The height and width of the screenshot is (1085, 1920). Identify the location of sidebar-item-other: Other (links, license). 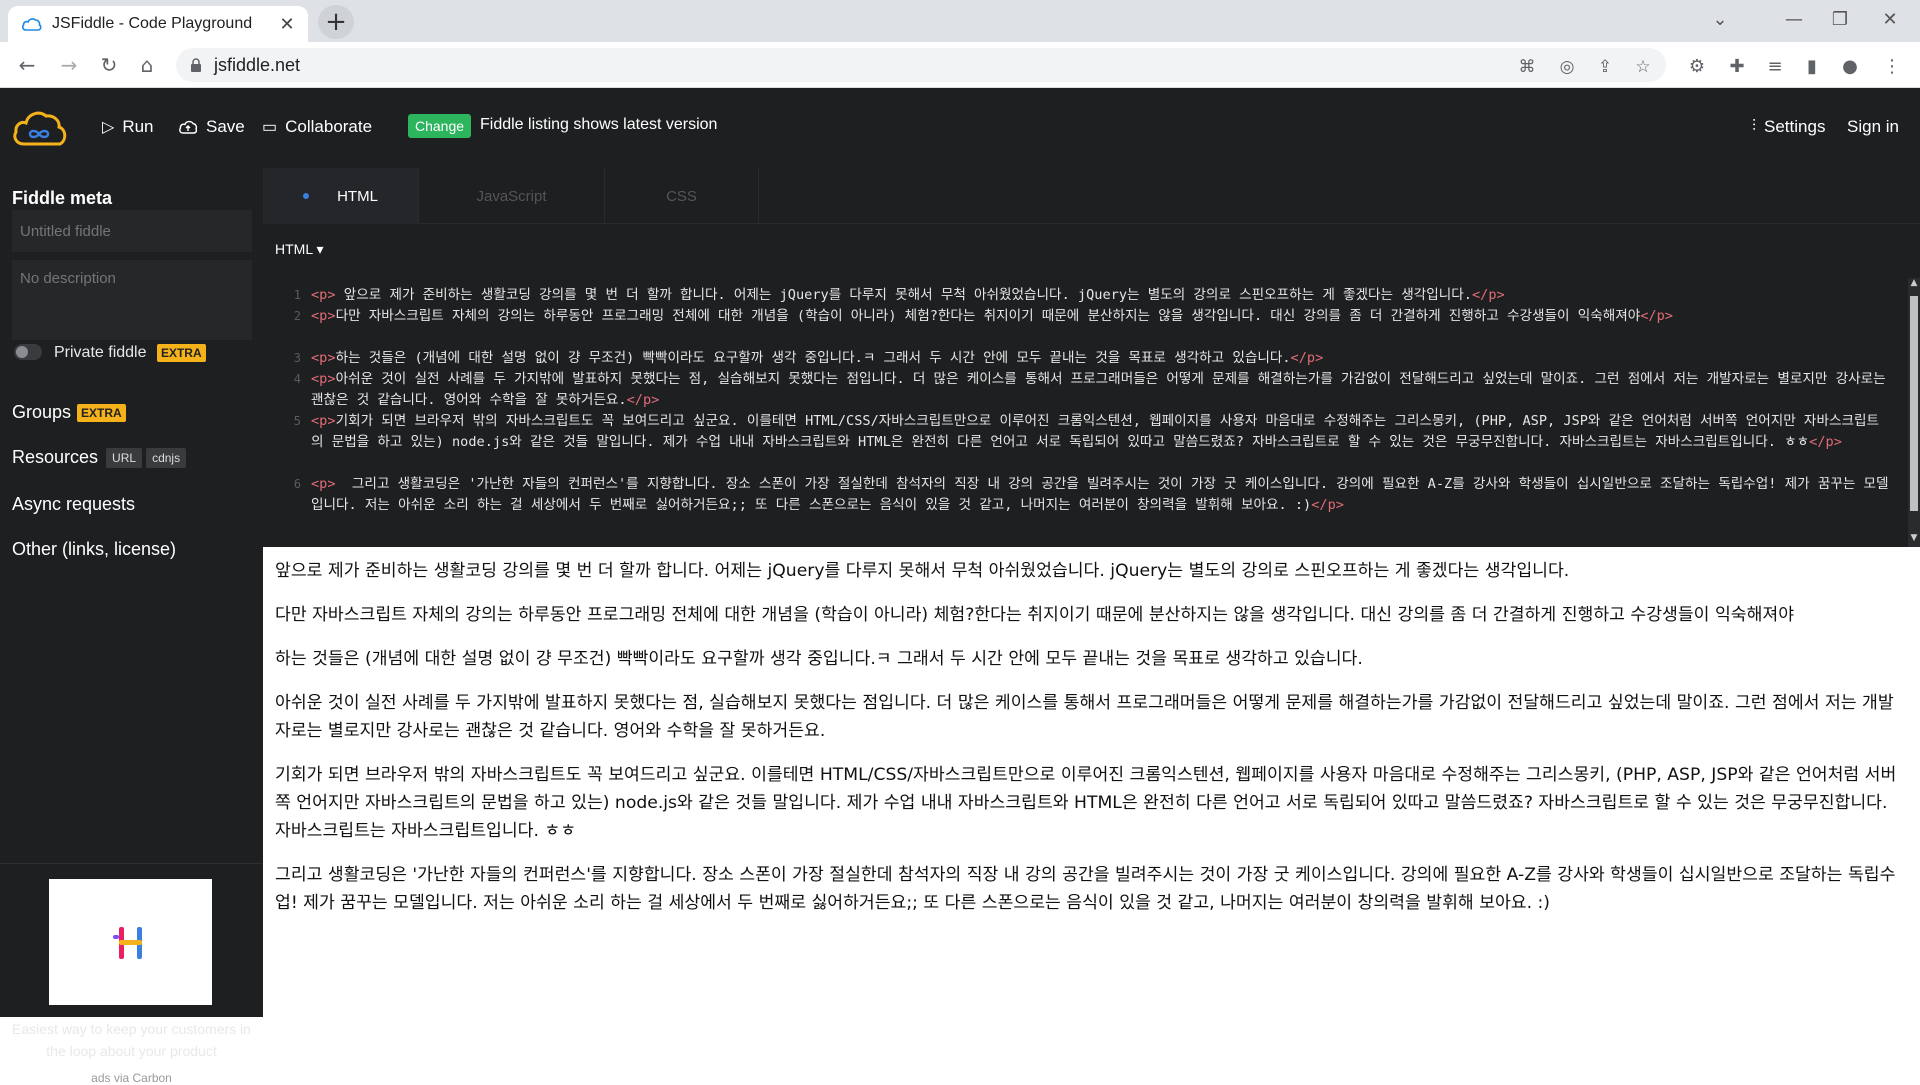
(94, 549).